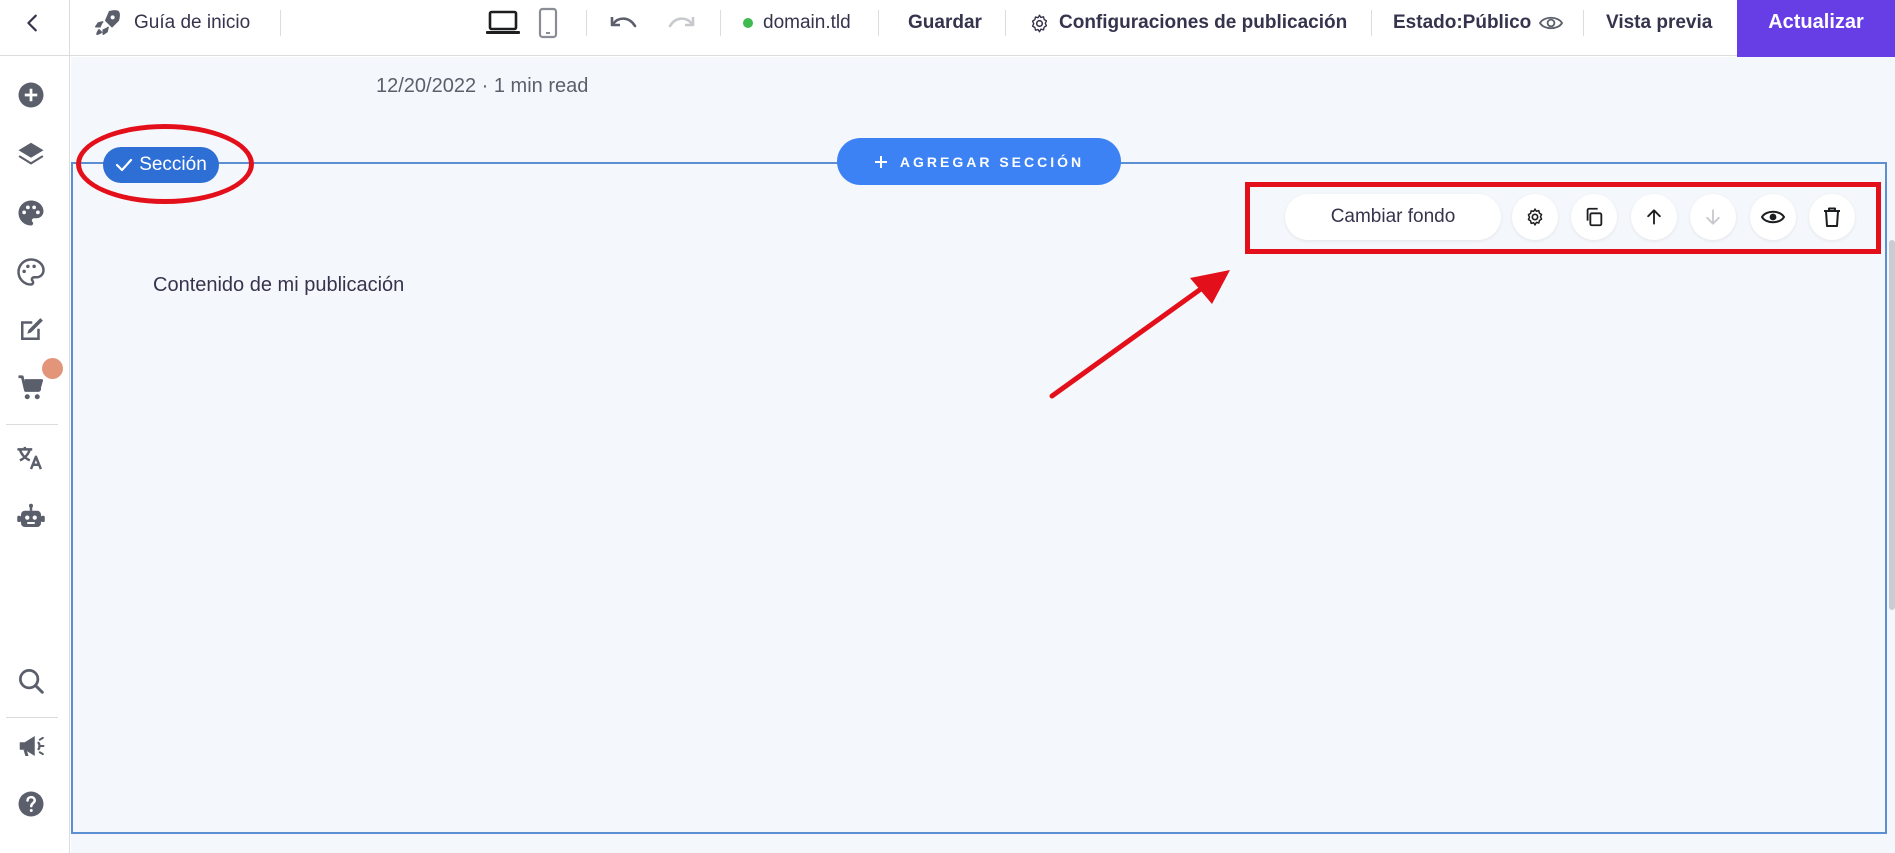 Image resolution: width=1895 pixels, height=853 pixels. I want to click on redo-button, so click(682, 23).